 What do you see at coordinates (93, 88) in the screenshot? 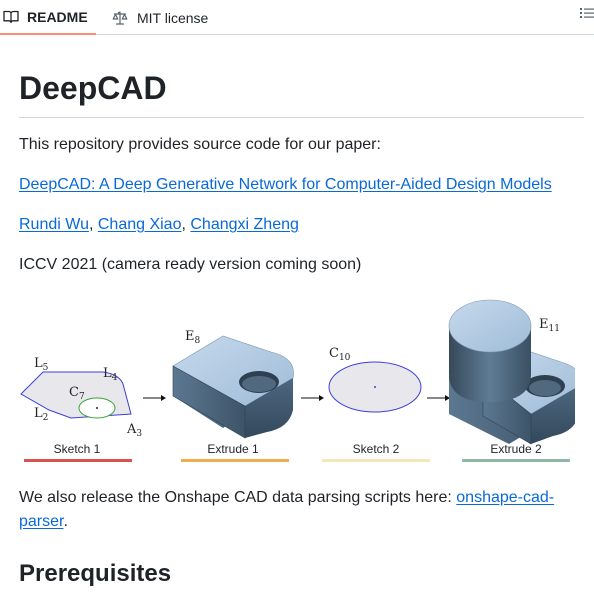
I see `page-title: DeepCAD` at bounding box center [93, 88].